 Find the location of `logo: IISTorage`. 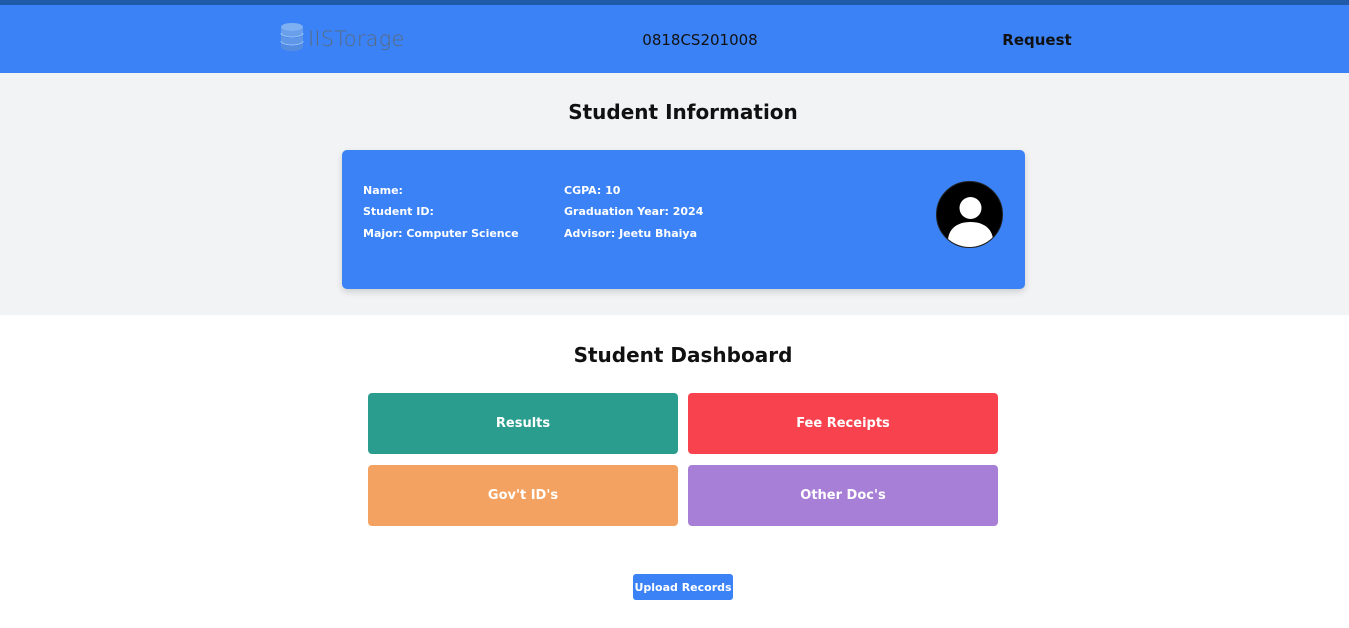

logo: IISTorage is located at coordinates (342, 39).